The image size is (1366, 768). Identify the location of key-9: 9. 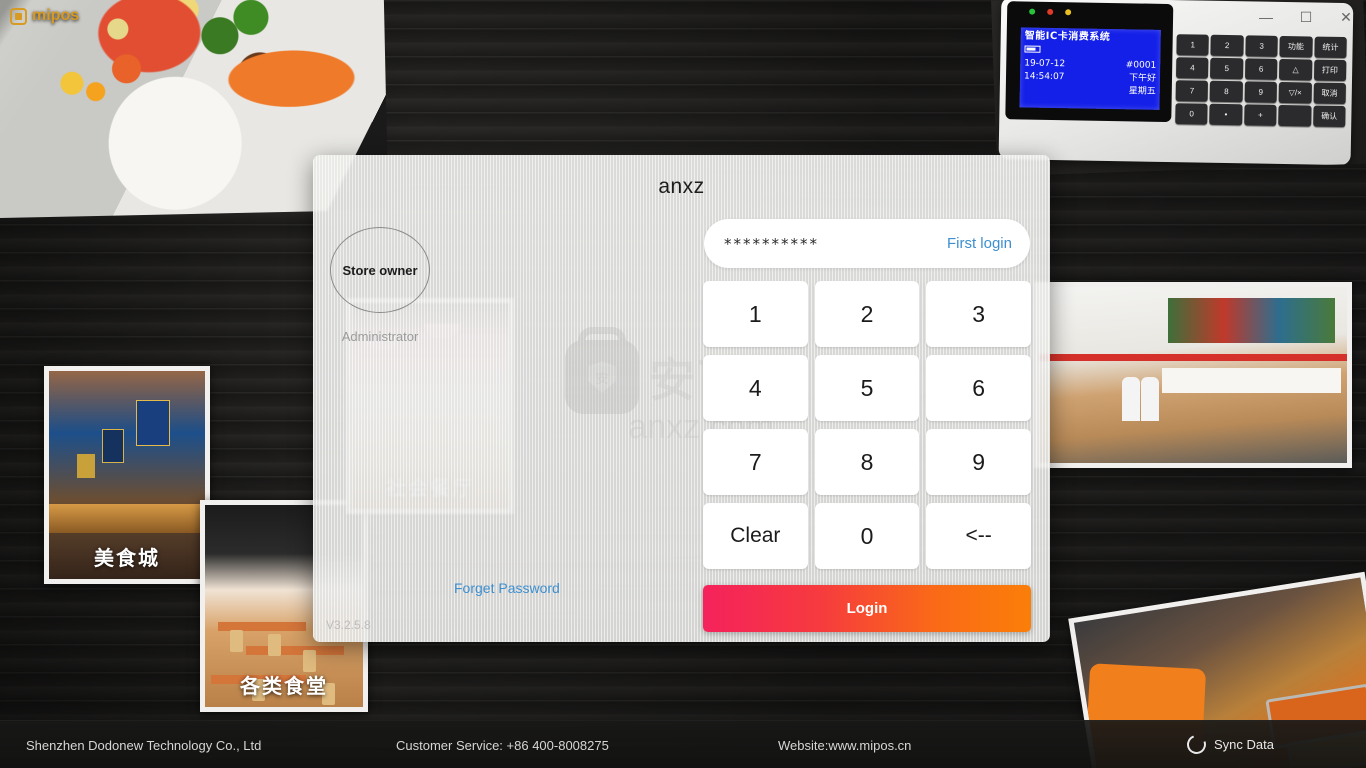
(978, 462).